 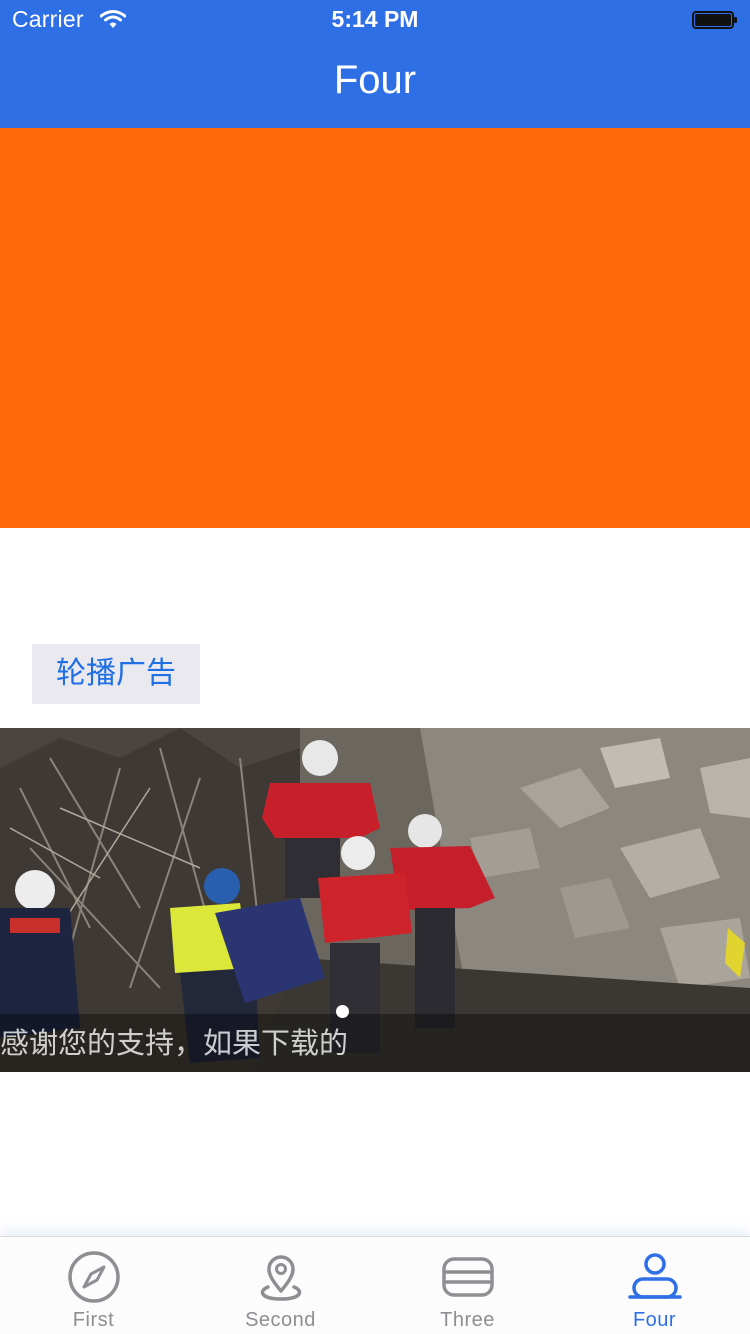 I want to click on status-bar: Carrier 5:14 PM, so click(x=375, y=20).